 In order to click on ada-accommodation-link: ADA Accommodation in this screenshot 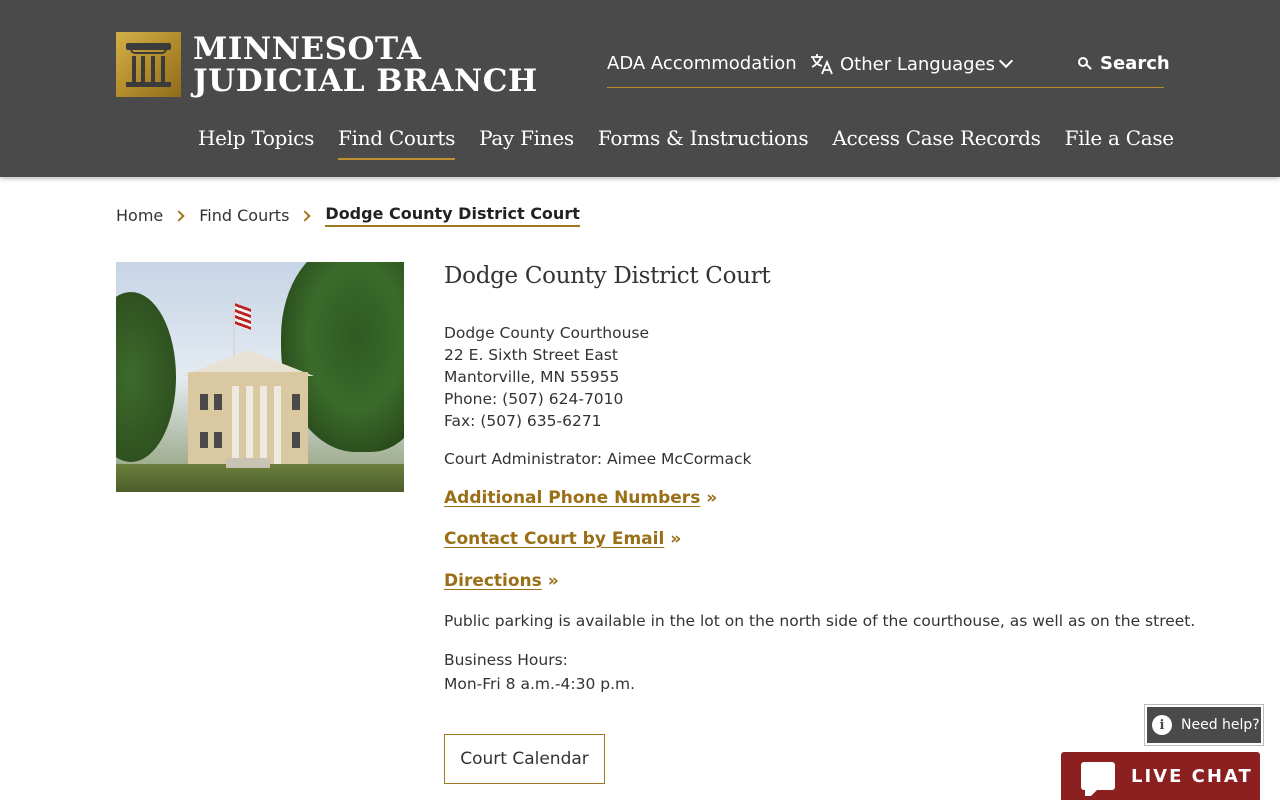, I will do `click(702, 63)`.